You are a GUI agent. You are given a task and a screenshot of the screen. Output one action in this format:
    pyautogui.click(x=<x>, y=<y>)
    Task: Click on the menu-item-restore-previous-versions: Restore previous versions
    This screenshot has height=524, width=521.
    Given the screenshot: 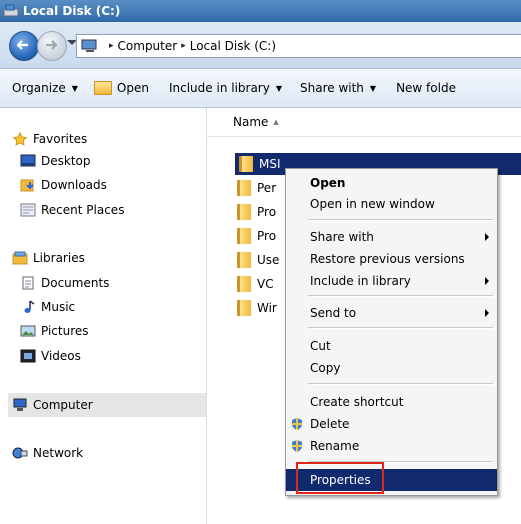 What is the action you would take?
    pyautogui.click(x=391, y=259)
    